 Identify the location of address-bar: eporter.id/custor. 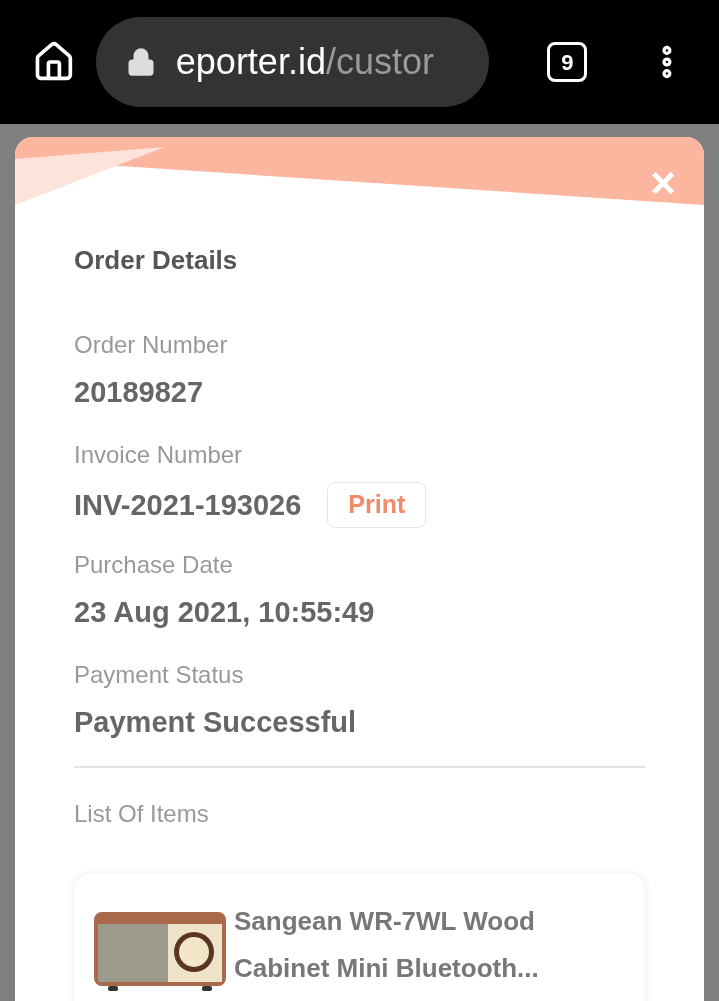
(292, 62).